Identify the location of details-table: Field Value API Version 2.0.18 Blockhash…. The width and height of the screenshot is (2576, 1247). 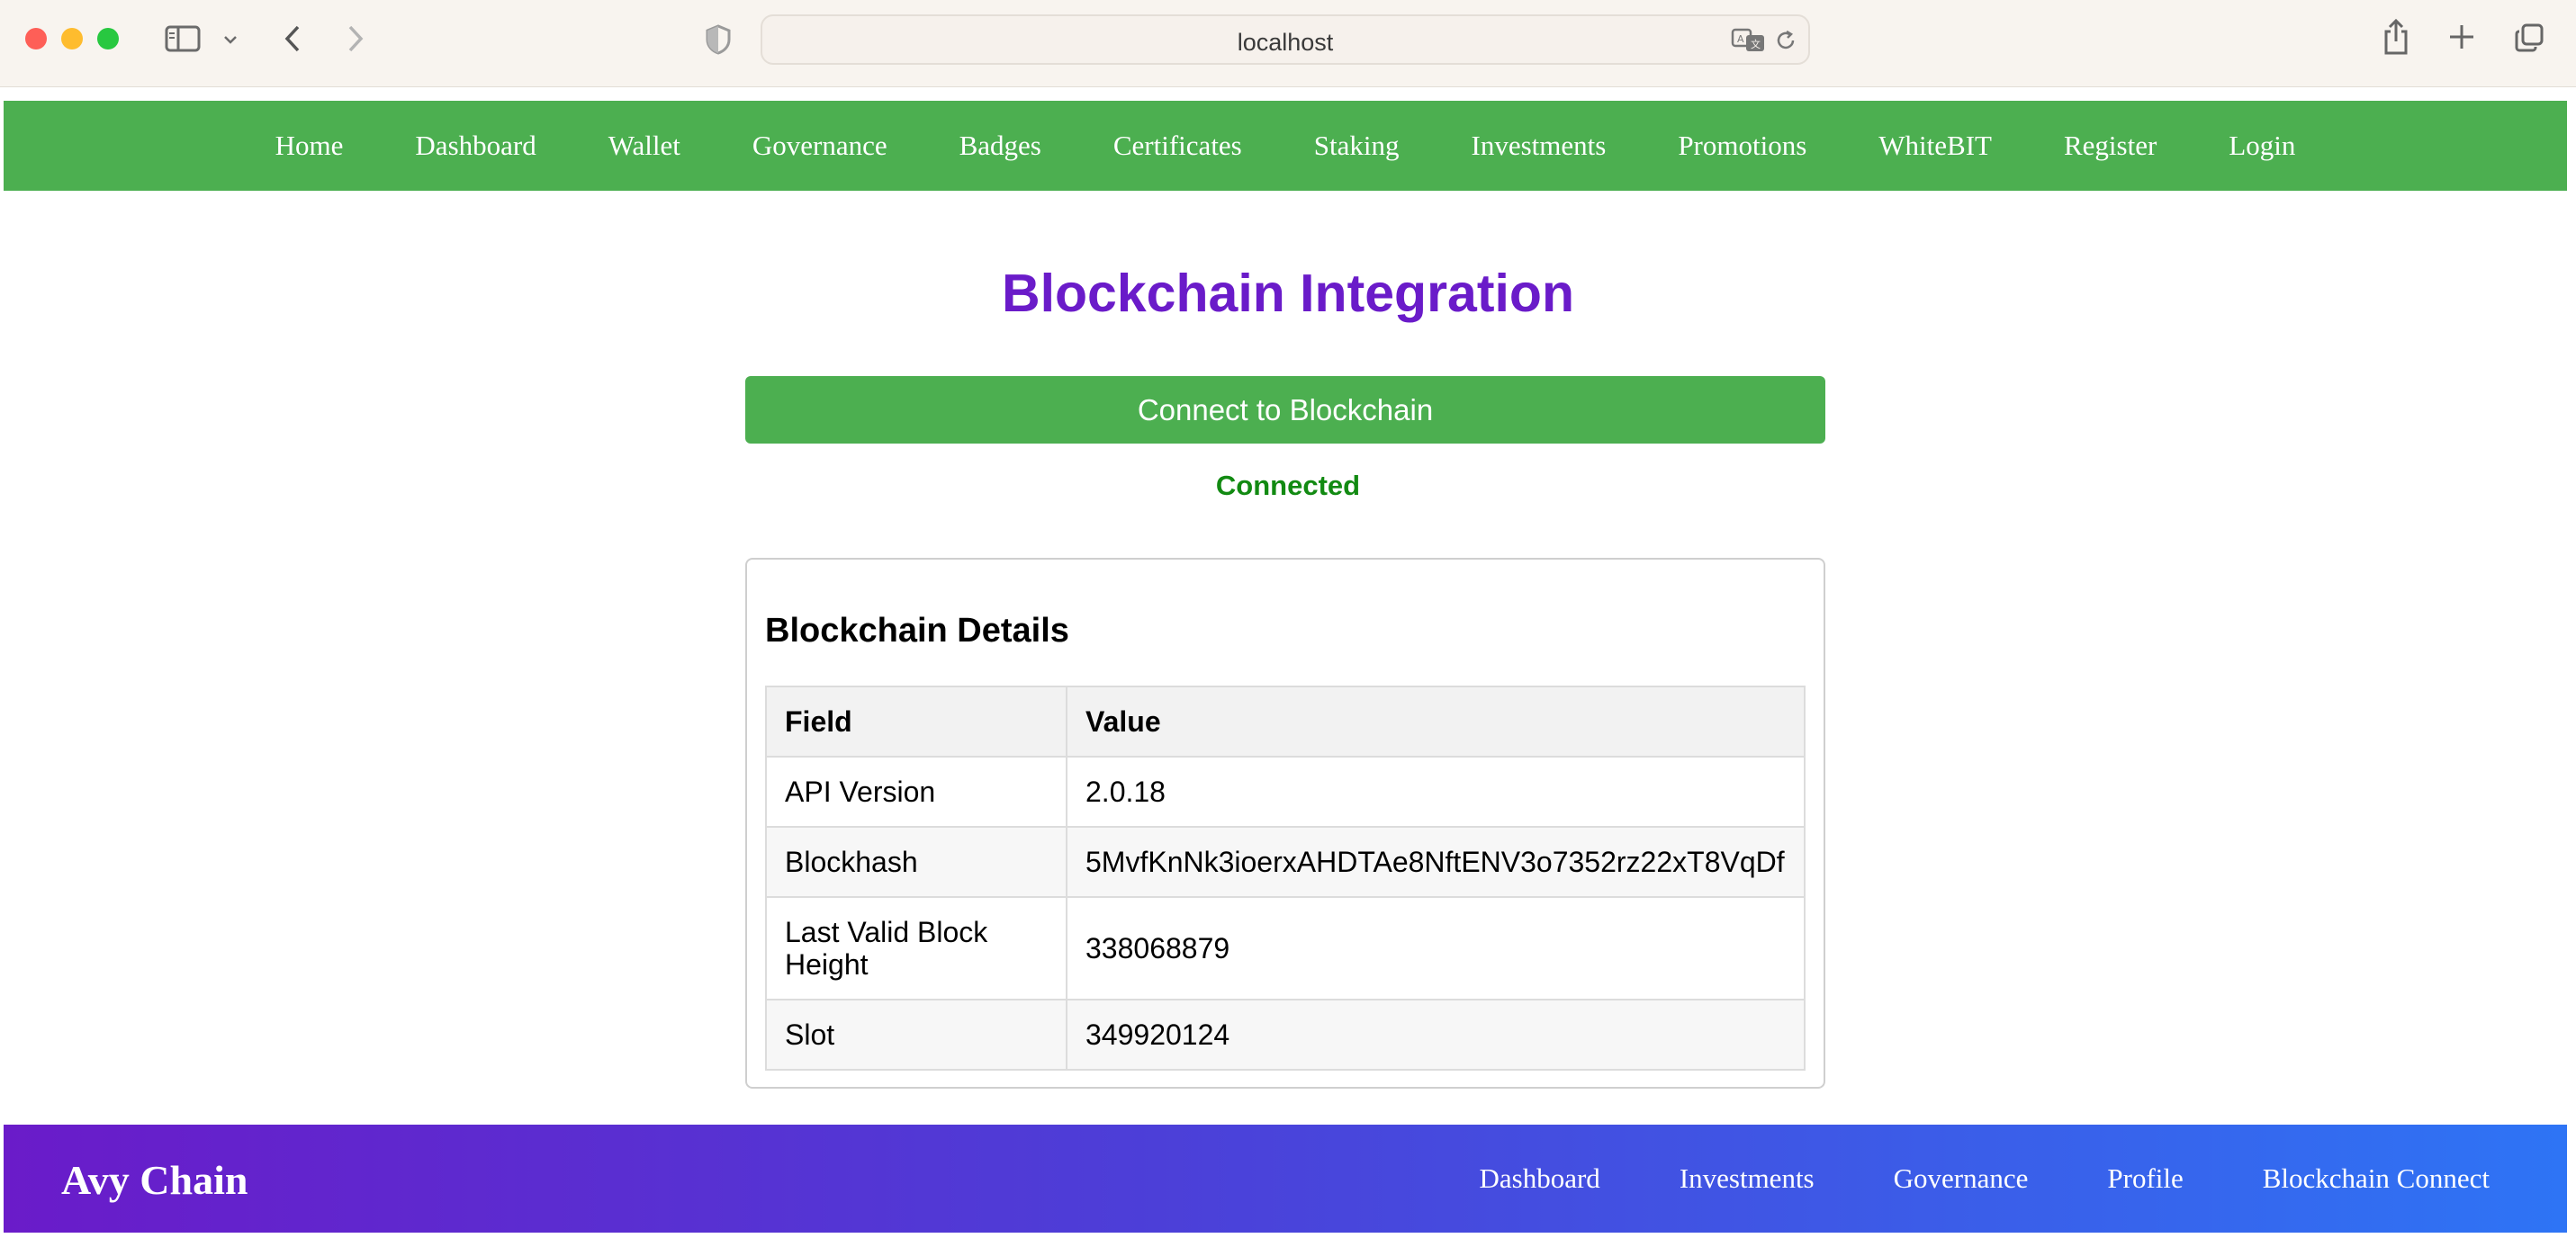
(1285, 878).